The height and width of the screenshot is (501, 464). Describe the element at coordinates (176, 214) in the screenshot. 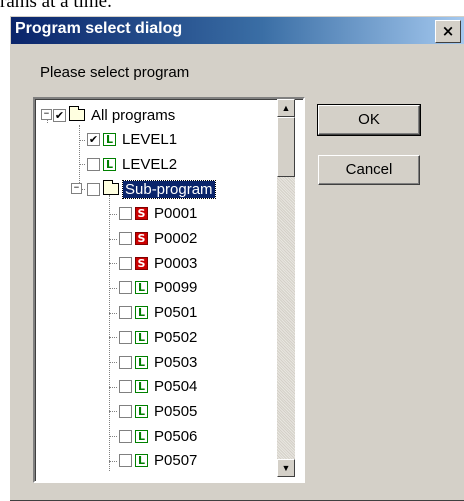

I see `tree-item-label: P0001` at that location.